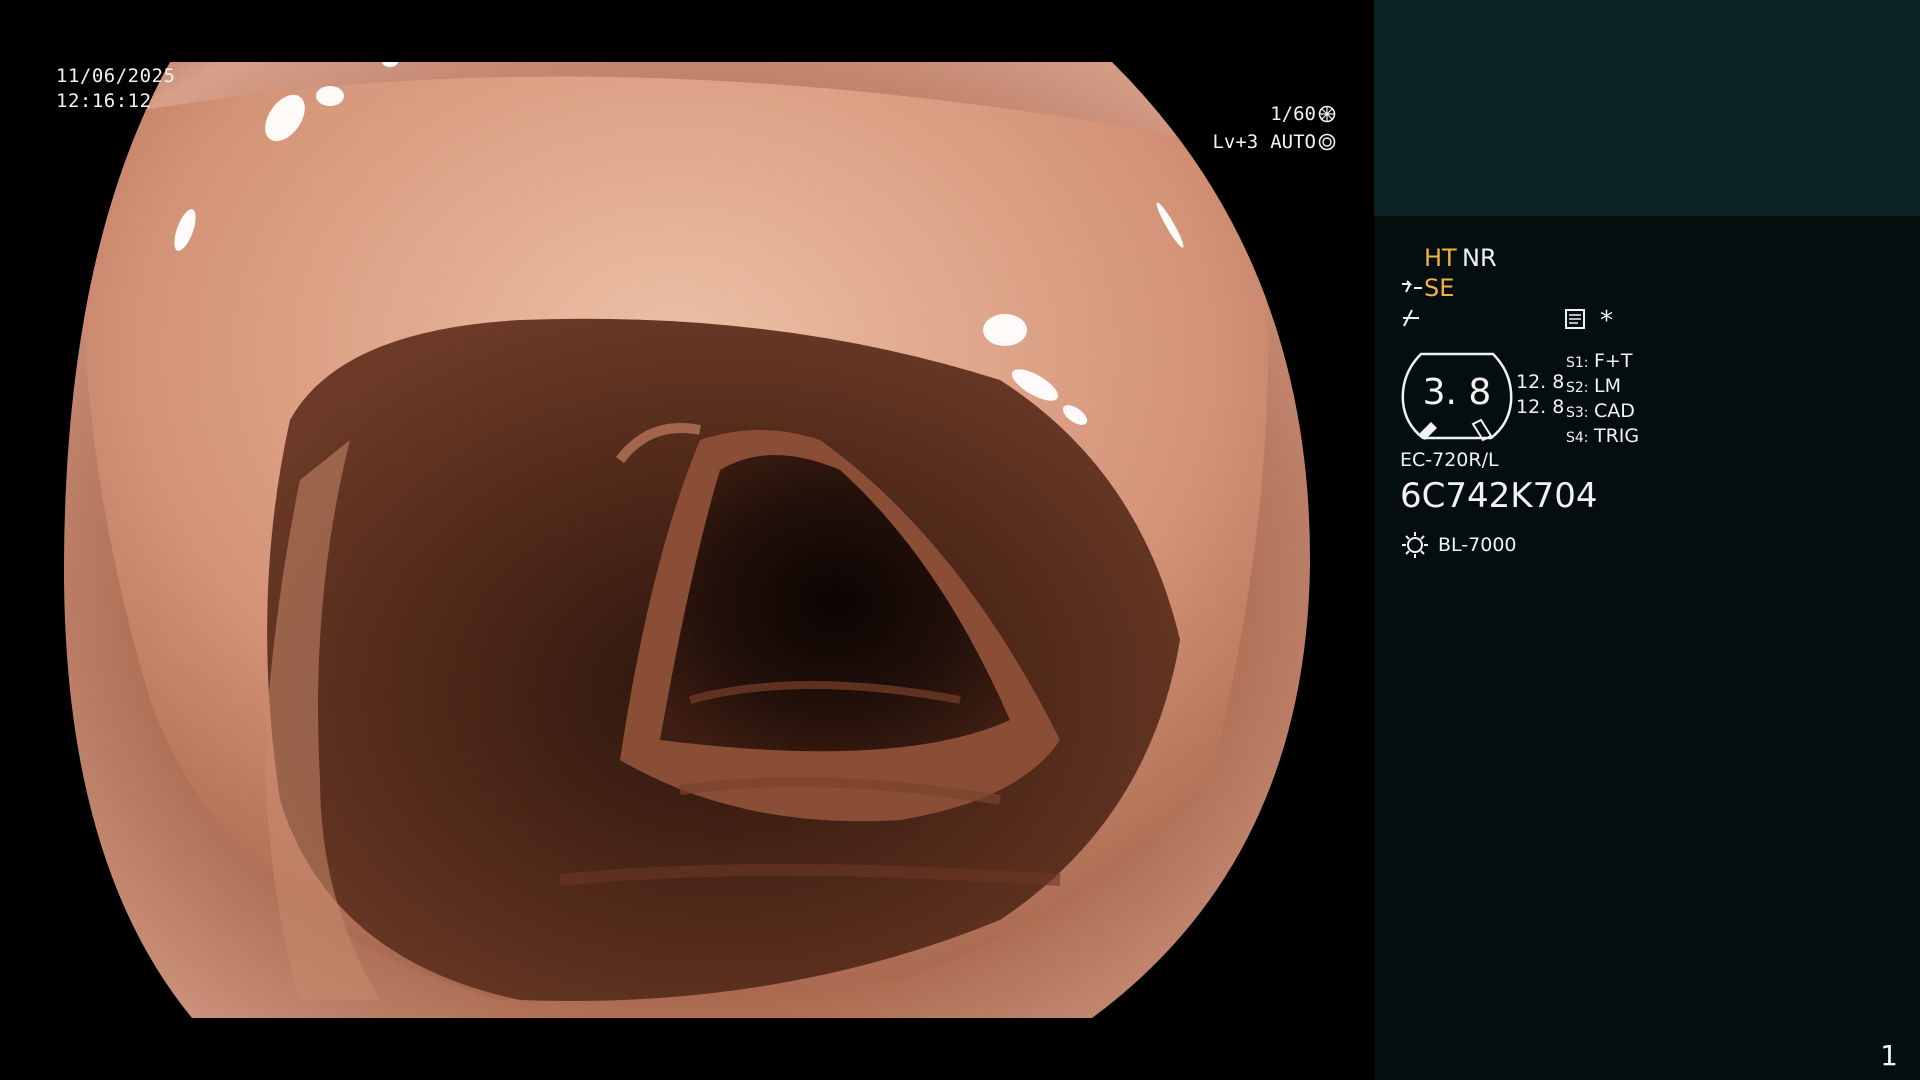  What do you see at coordinates (1540, 395) in the screenshot?
I see `scope-values: 12. 8 12. 8` at bounding box center [1540, 395].